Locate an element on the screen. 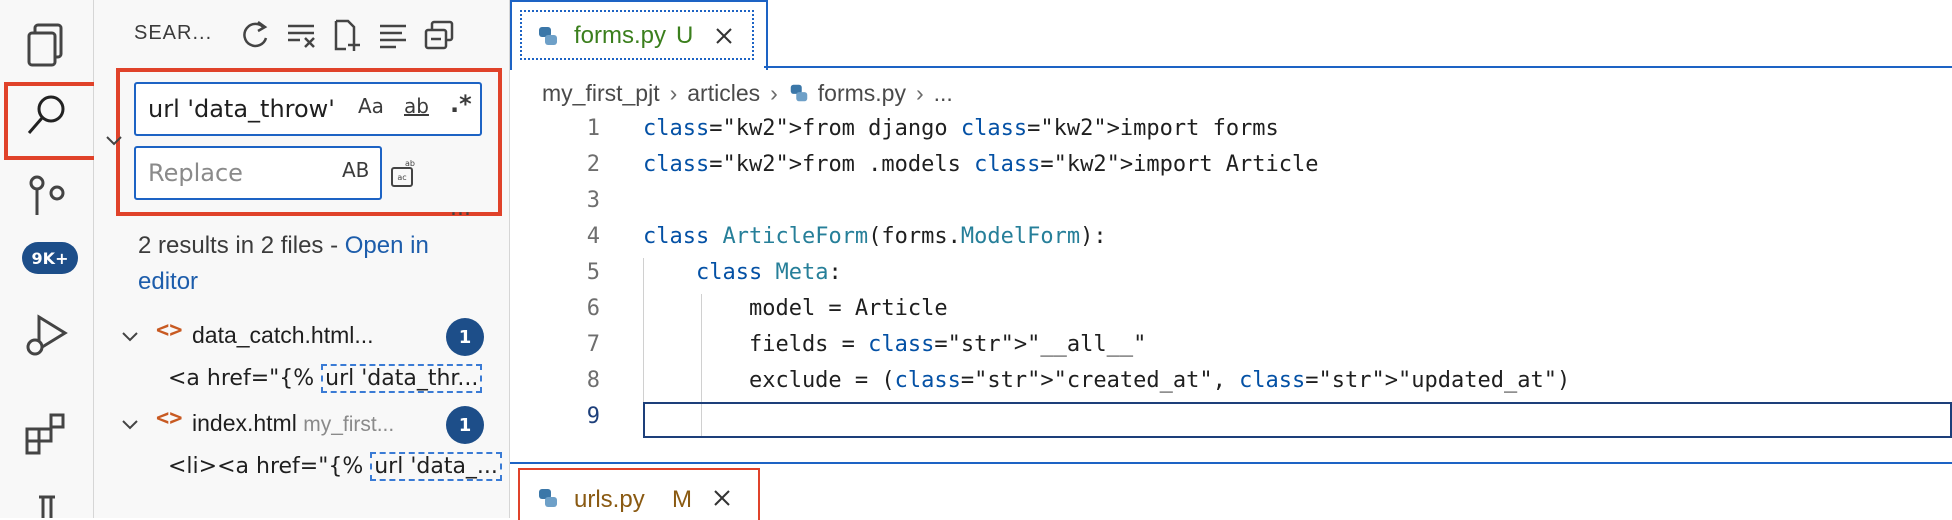 Image resolution: width=1952 pixels, height=520 pixels. line-number: 4 is located at coordinates (593, 236).